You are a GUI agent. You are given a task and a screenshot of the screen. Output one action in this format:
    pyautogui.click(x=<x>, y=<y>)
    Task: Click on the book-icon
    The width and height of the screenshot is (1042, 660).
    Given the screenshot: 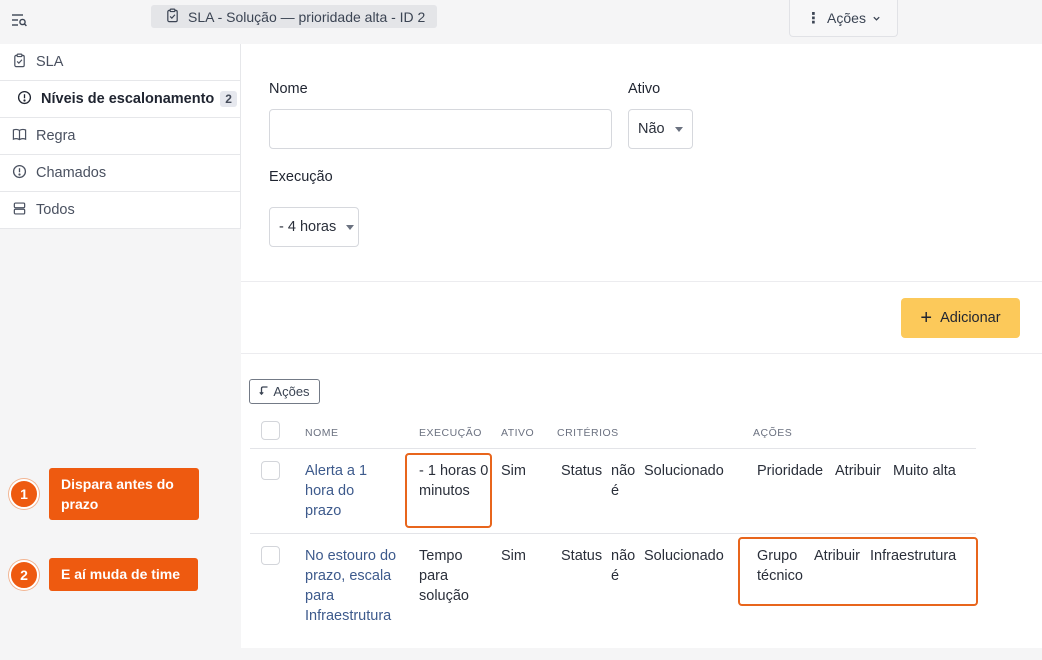 What is the action you would take?
    pyautogui.click(x=19, y=136)
    